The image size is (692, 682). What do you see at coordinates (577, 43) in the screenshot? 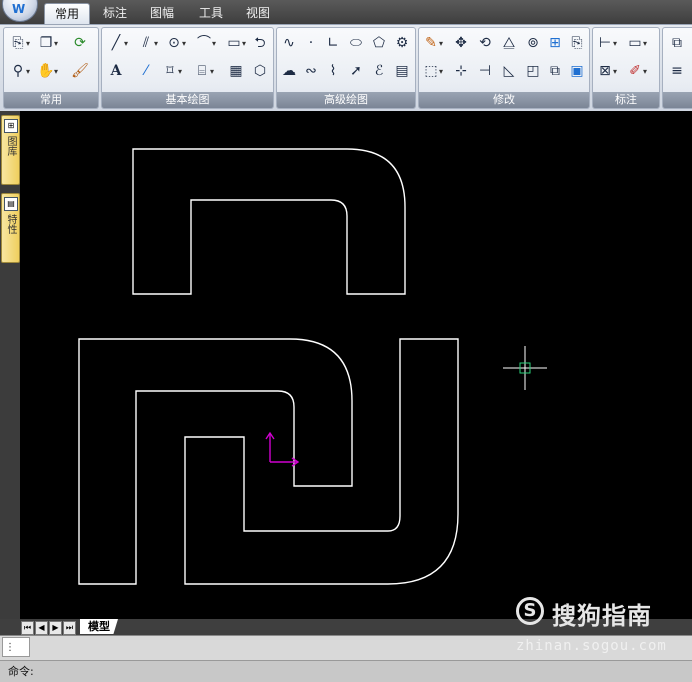
I see `stretch-icon: ⎘` at bounding box center [577, 43].